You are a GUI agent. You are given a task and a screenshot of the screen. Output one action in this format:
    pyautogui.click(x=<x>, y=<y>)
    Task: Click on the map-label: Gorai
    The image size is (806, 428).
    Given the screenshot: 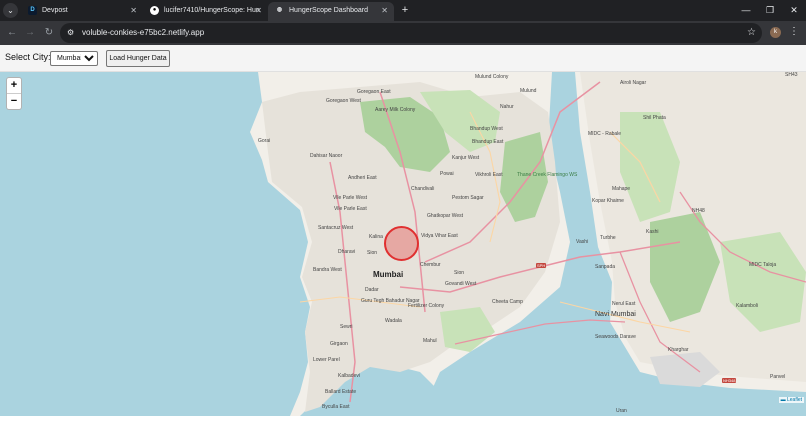 What is the action you would take?
    pyautogui.click(x=264, y=141)
    